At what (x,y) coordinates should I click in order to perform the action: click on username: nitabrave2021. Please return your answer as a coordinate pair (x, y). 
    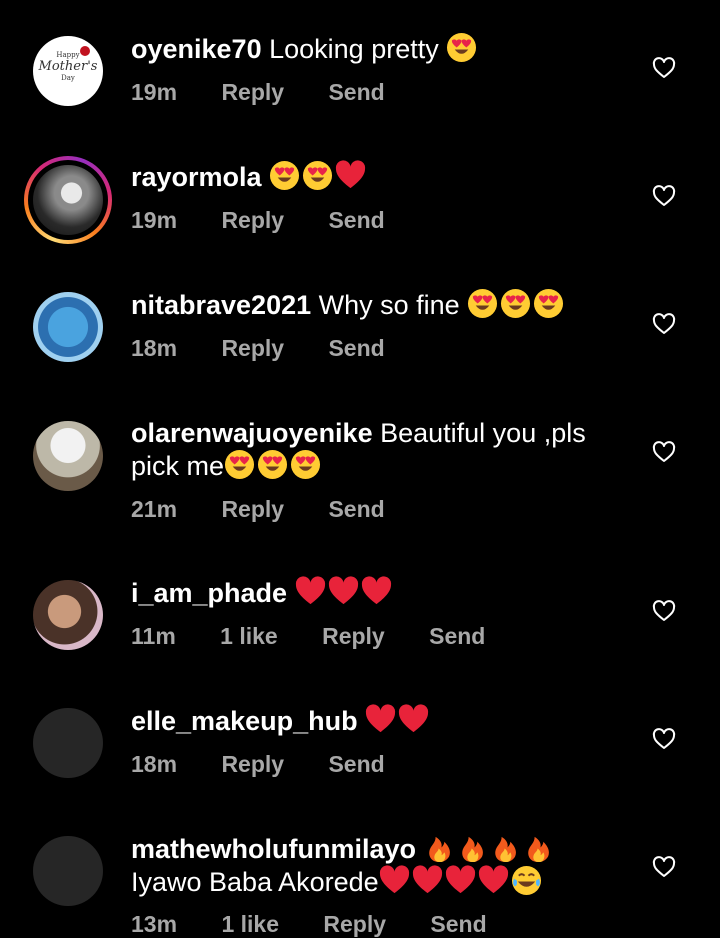
    Looking at the image, I should click on (221, 305).